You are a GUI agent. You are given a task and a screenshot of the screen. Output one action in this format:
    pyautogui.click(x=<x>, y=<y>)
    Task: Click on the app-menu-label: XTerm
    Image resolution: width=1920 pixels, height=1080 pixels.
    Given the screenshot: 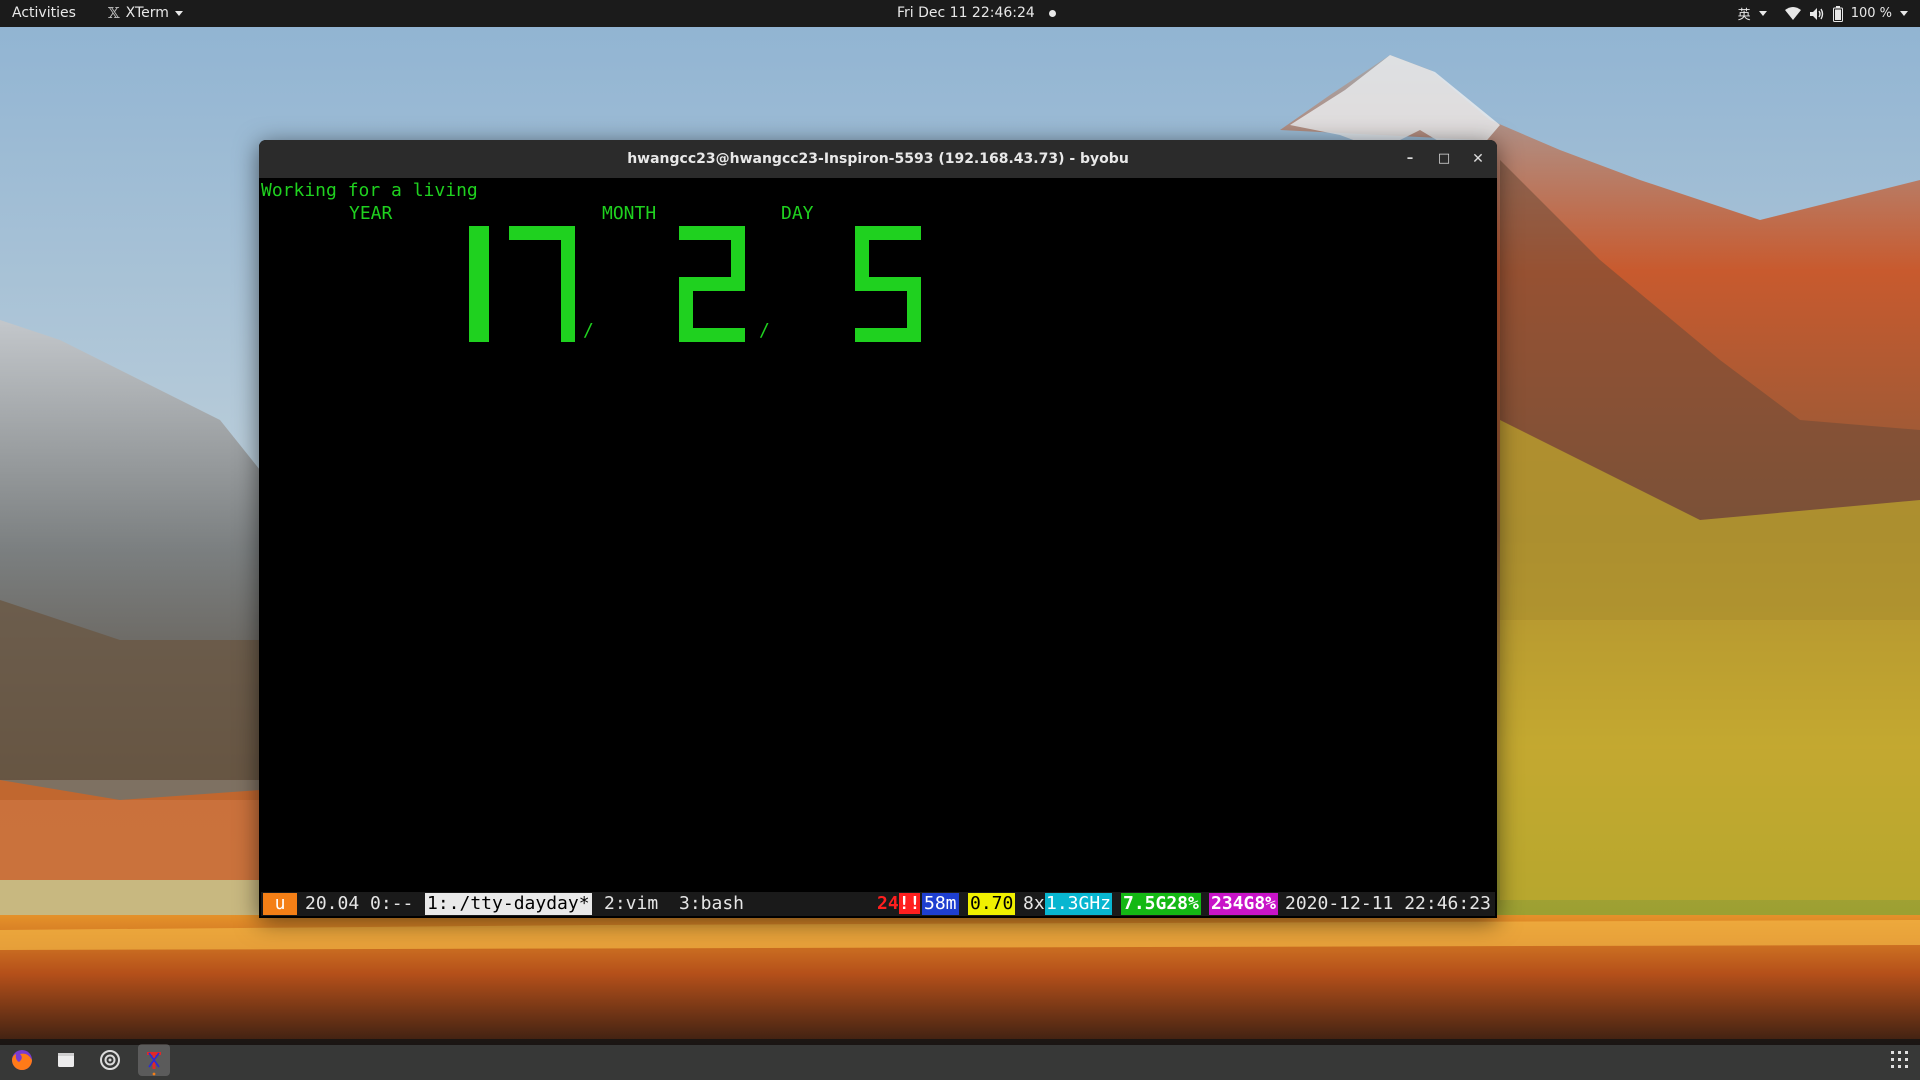 What is the action you would take?
    pyautogui.click(x=147, y=13)
    